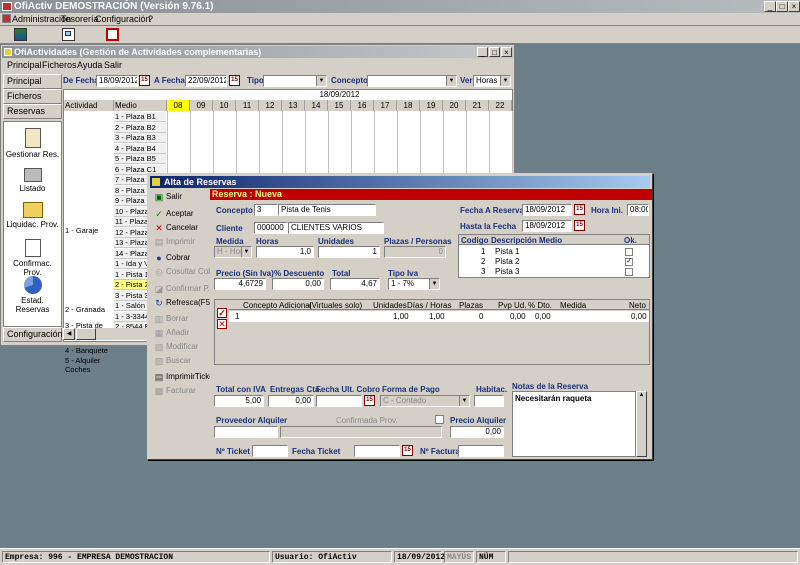  Describe the element at coordinates (246, 432) in the screenshot. I see `proveedor-code-input` at that location.